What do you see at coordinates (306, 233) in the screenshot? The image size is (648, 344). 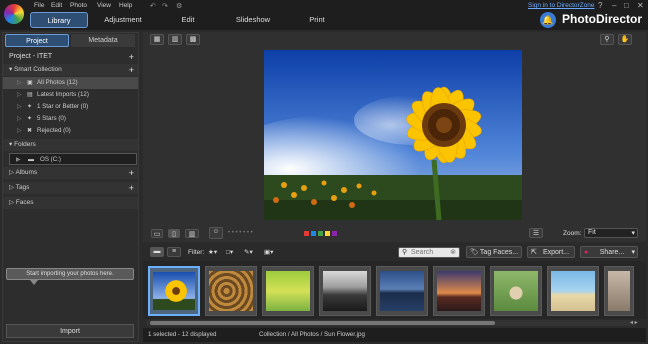 I see `color-label-red` at bounding box center [306, 233].